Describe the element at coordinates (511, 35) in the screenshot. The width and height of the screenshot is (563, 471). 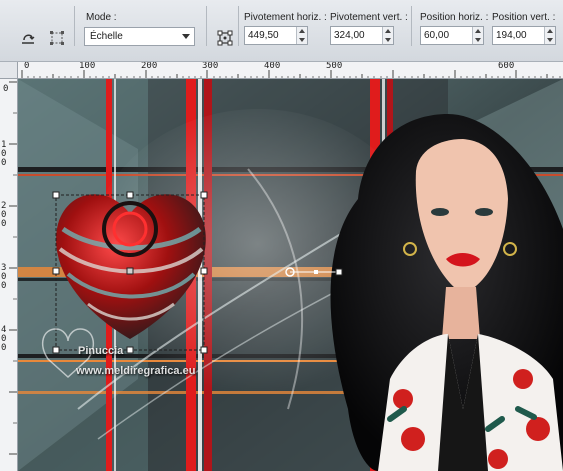
I see `position-vertical-value: 194,00` at that location.